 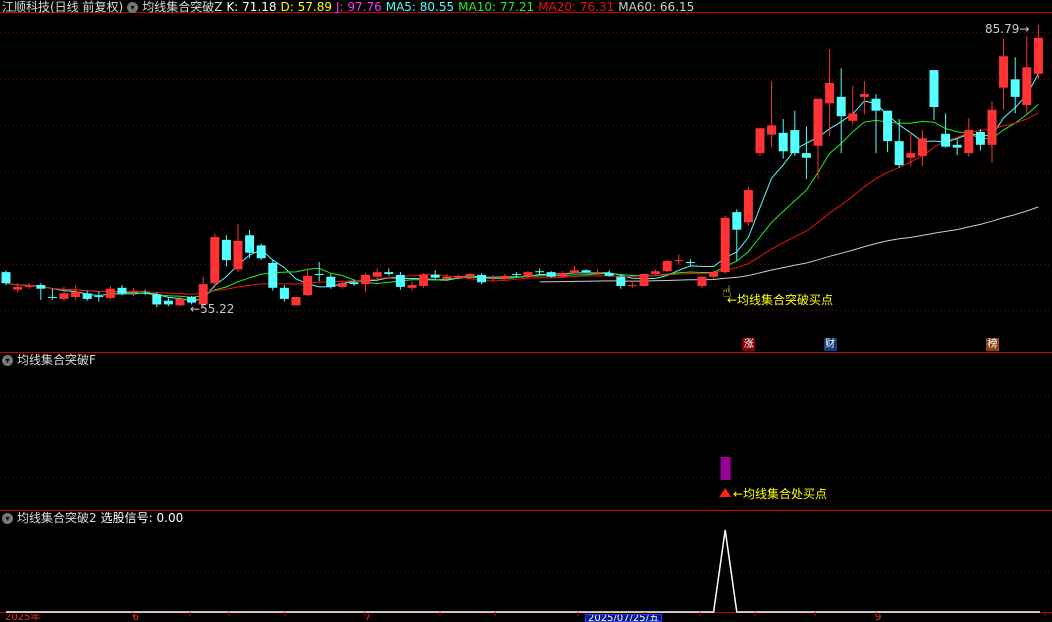 I want to click on indicator-name: 均线集合突破Z, so click(x=182, y=7).